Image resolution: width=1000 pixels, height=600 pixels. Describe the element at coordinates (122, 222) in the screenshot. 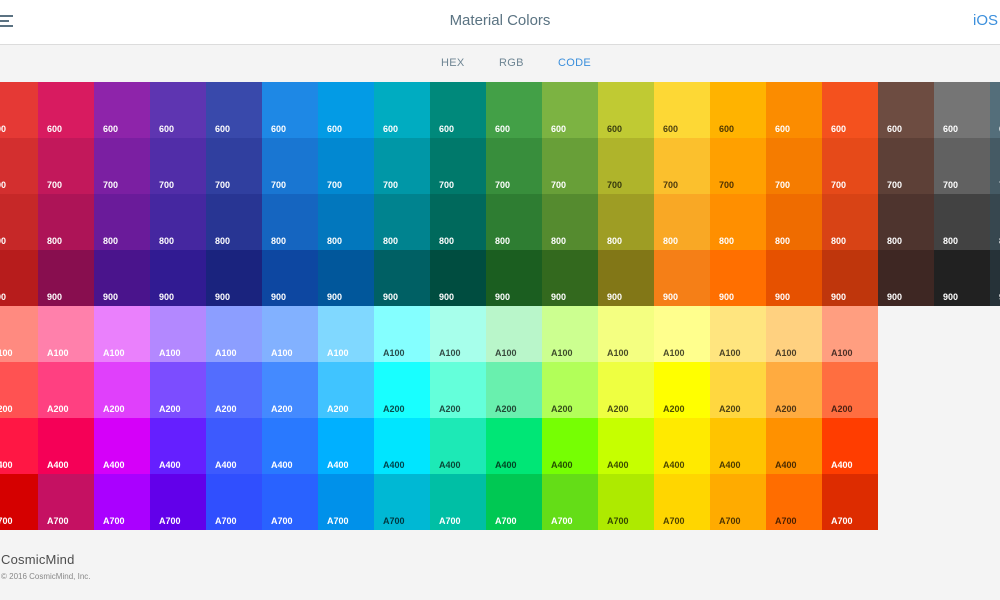

I see `swatch-purple-800: 800` at that location.